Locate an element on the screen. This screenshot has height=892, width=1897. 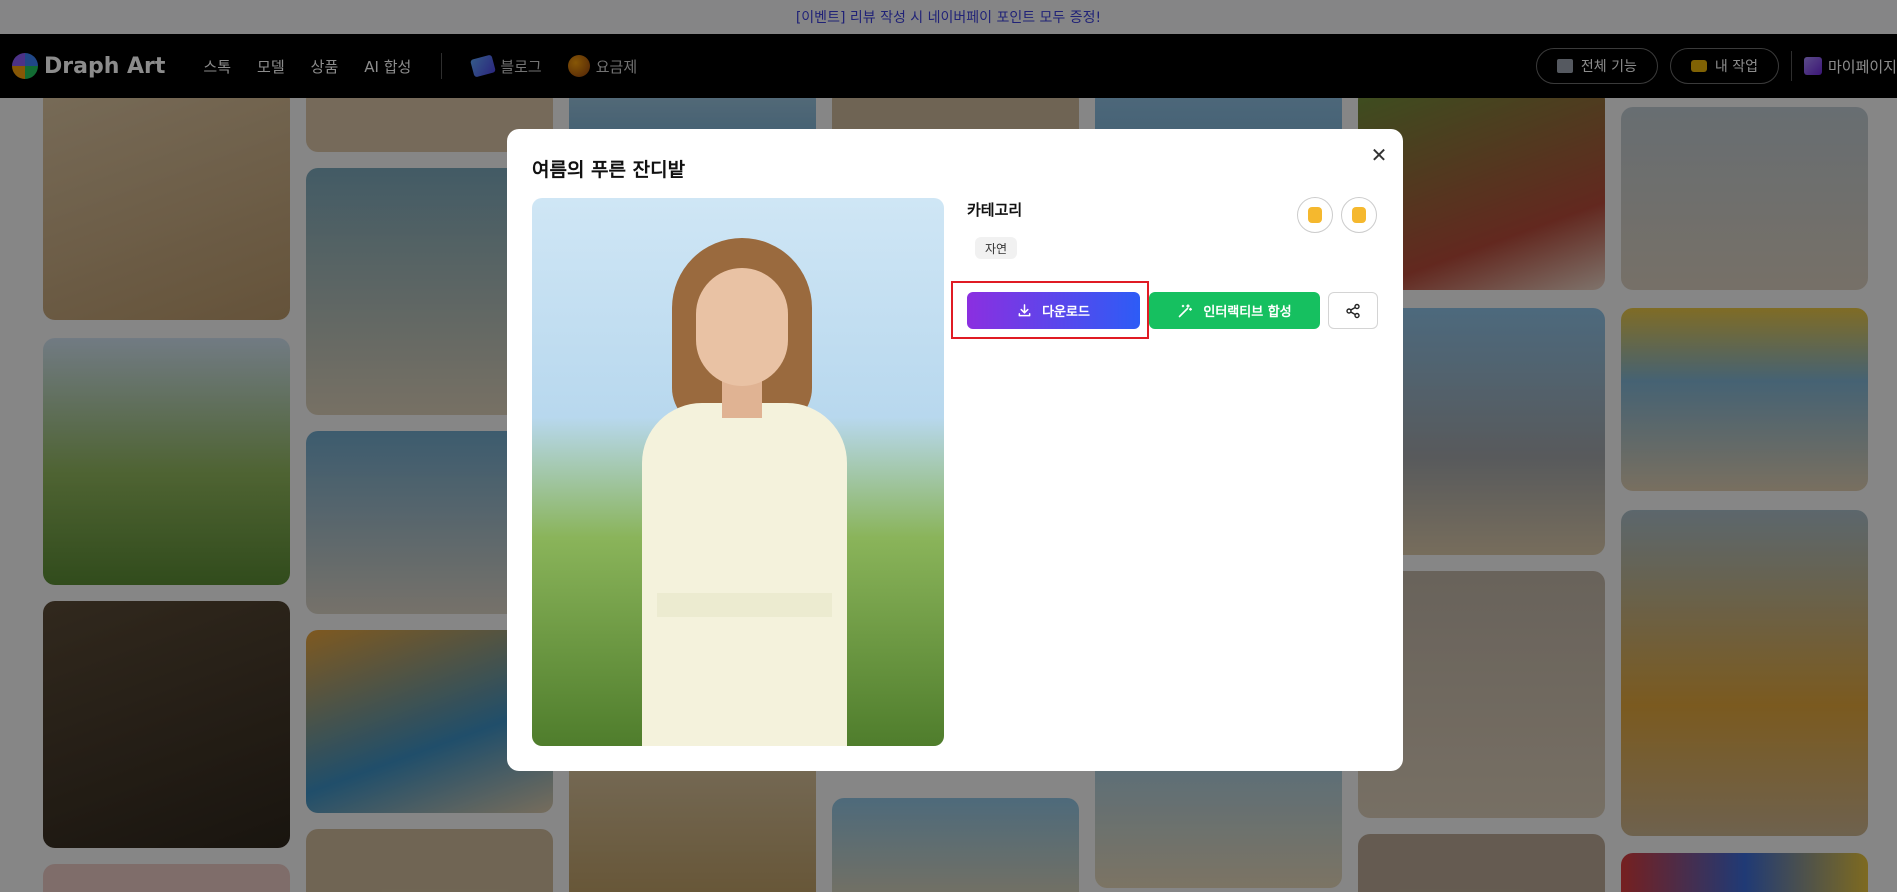
preview-image is located at coordinates (738, 472).